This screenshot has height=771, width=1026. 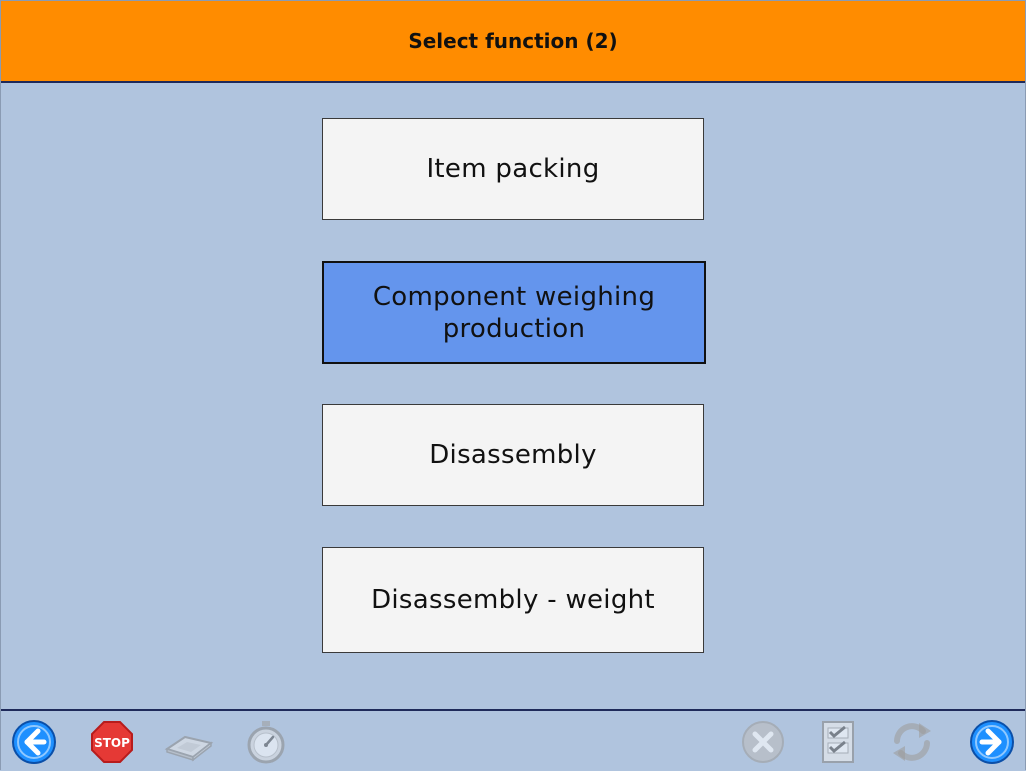 What do you see at coordinates (513, 740) in the screenshot?
I see `bottom-toolbar: STOP` at bounding box center [513, 740].